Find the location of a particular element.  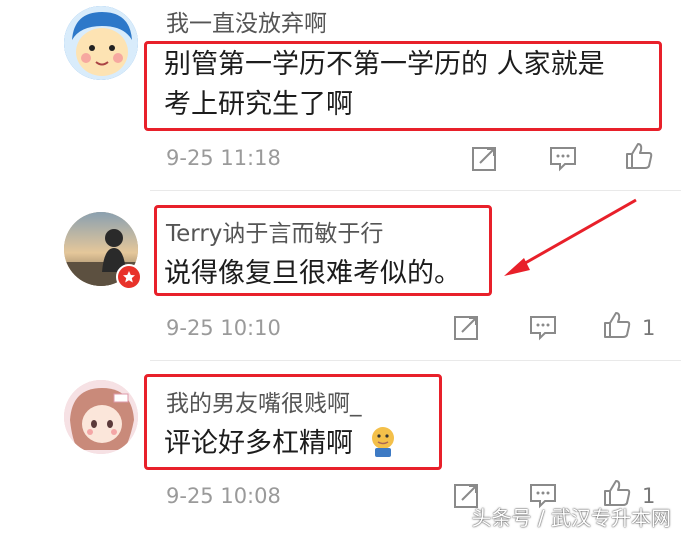

watermark: 头条号 / 武汉专升本网 is located at coordinates (571, 518).